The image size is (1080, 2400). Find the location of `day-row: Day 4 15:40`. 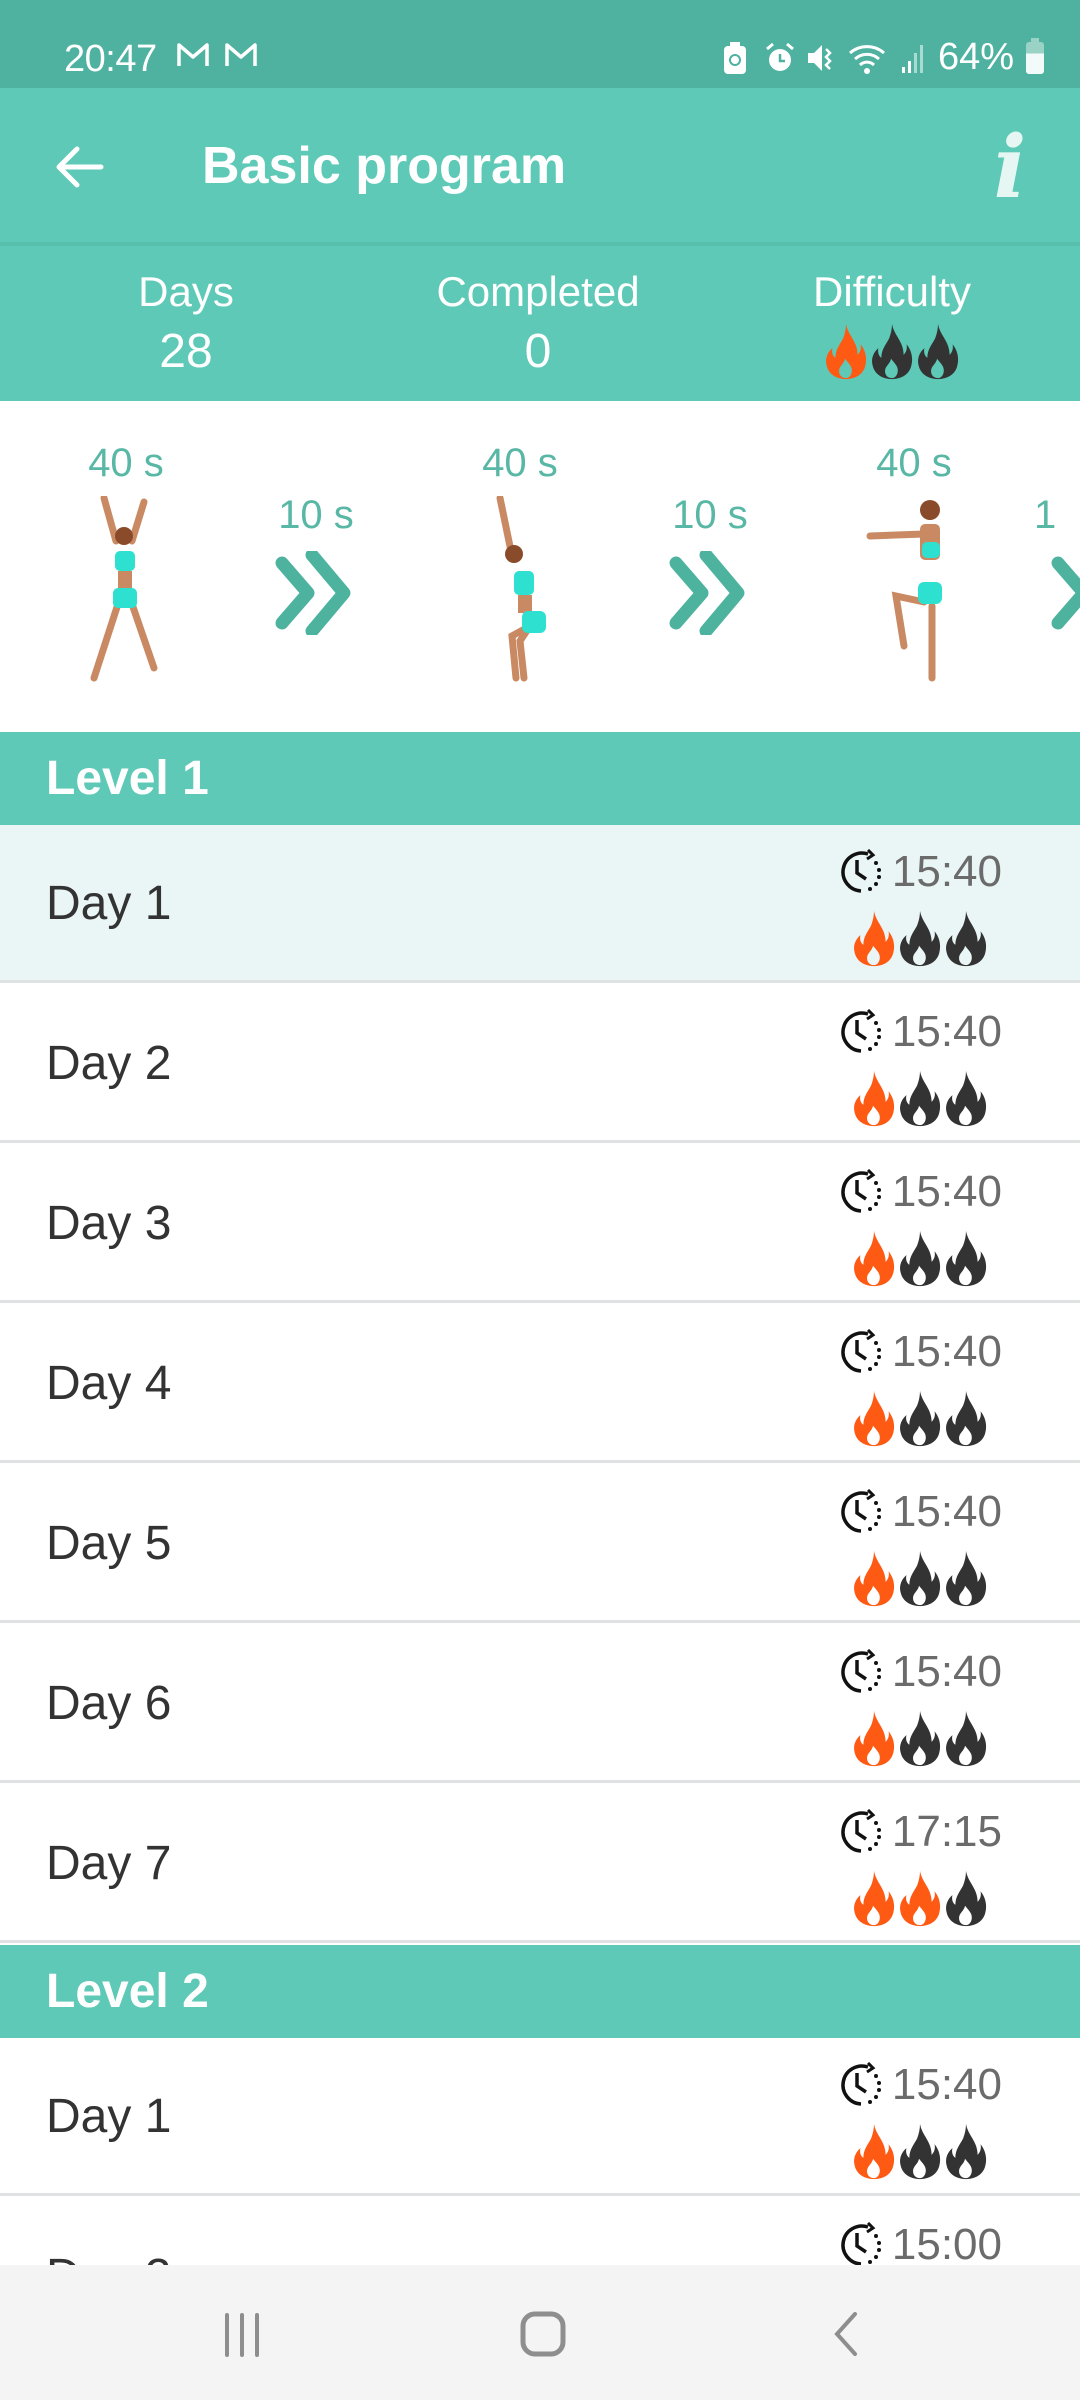

day-row: Day 4 15:40 is located at coordinates (540, 1384).